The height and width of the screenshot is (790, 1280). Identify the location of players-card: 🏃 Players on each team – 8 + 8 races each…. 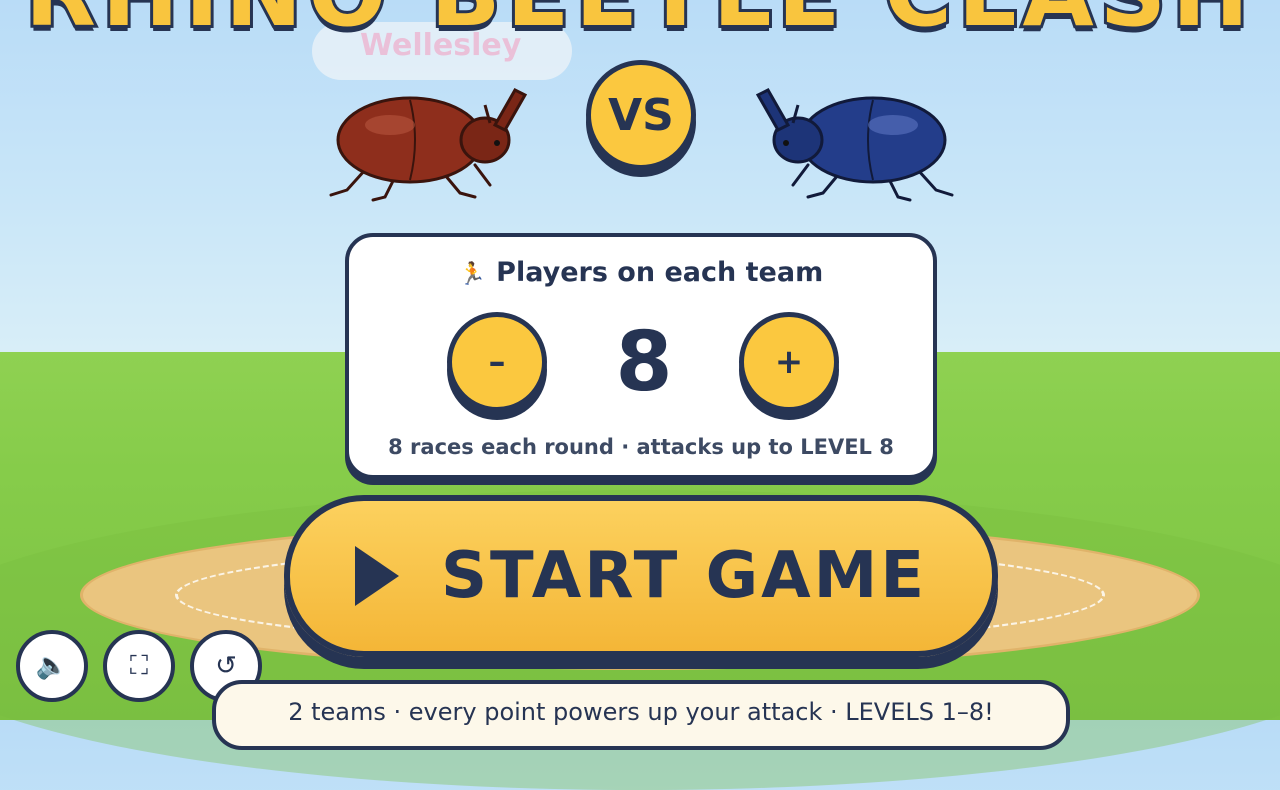
(641, 356).